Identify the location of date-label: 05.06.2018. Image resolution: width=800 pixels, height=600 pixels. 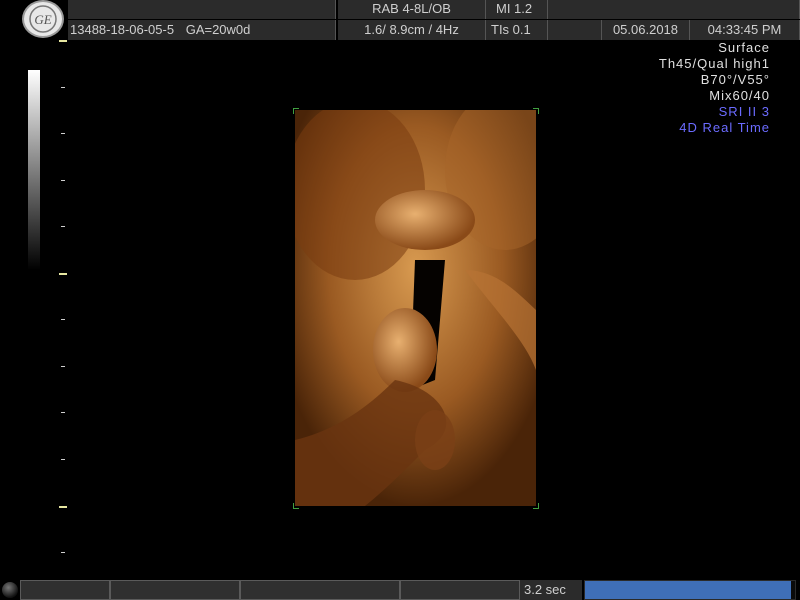
(646, 30).